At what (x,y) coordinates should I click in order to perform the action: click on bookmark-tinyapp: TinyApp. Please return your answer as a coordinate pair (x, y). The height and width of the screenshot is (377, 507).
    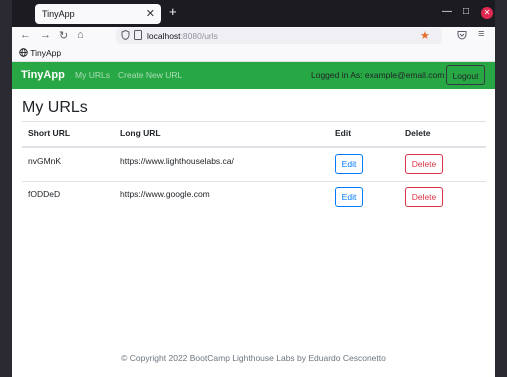
    Looking at the image, I should click on (40, 53).